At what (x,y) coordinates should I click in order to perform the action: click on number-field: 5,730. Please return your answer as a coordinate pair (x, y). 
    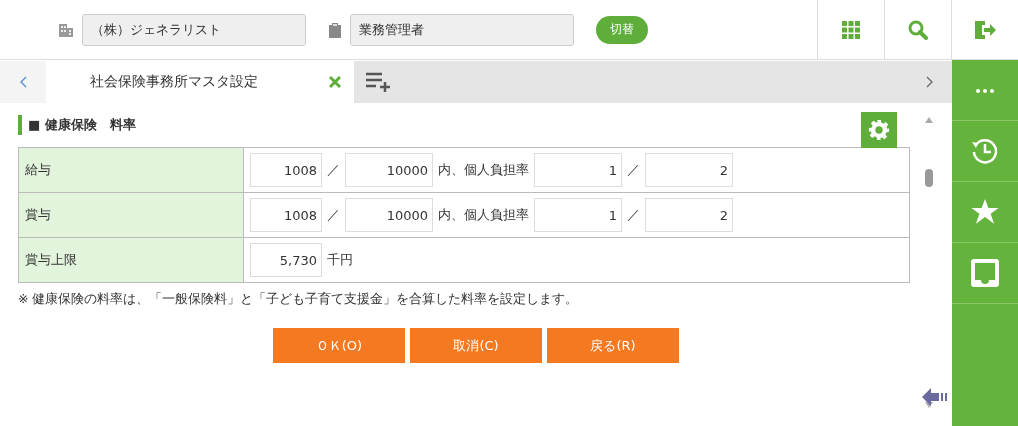
    Looking at the image, I should click on (286, 260).